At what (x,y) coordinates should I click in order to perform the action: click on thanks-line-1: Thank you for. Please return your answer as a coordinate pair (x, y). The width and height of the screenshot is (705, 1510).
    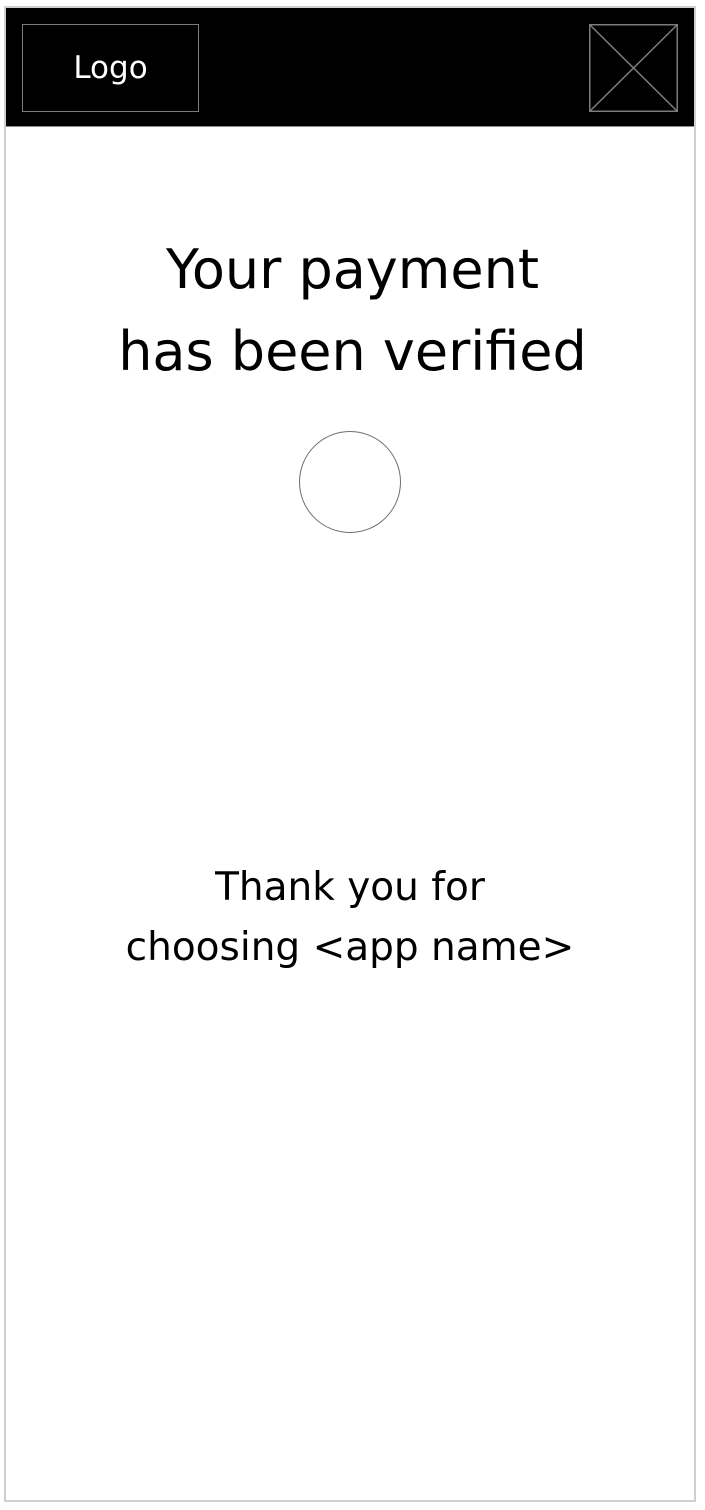
    Looking at the image, I should click on (350, 887).